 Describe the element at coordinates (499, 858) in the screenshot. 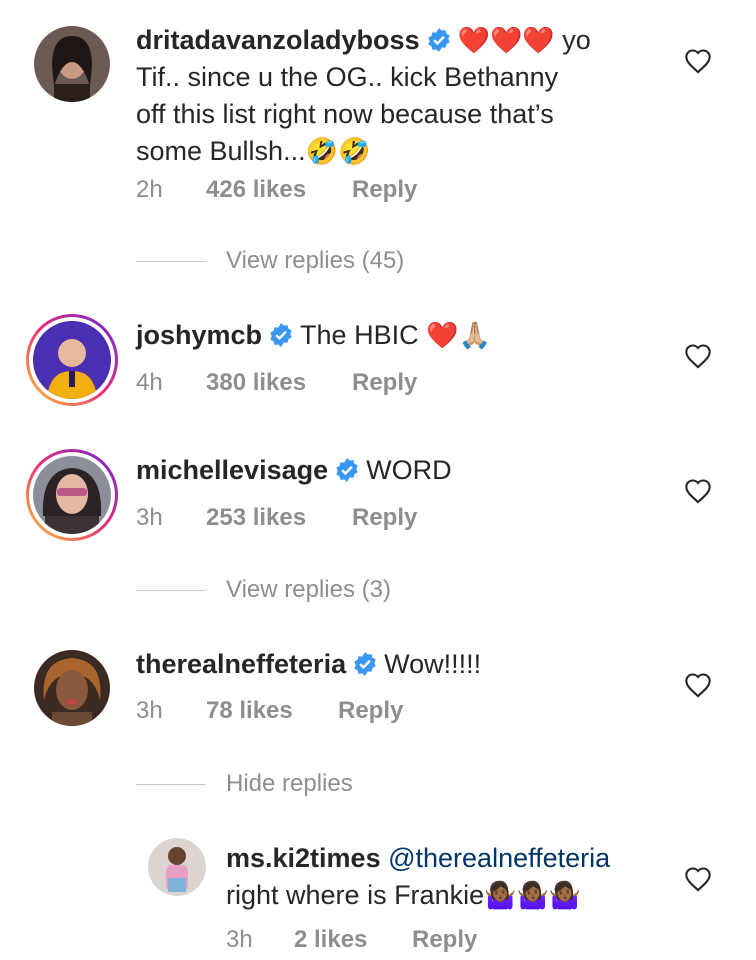

I see `mention-link: @therealneffeteria` at that location.